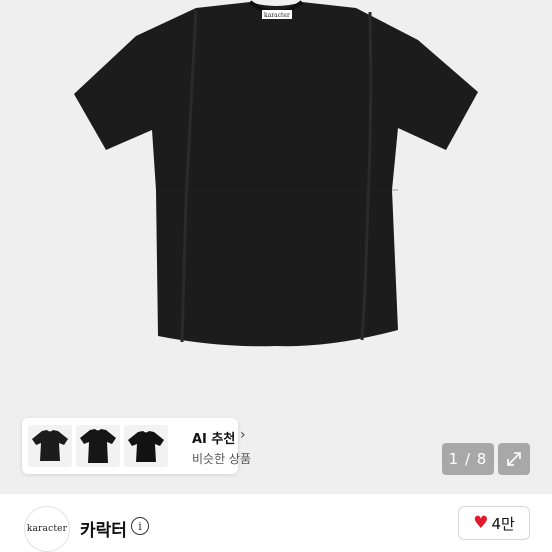  I want to click on like-button: ♥ 4만, so click(494, 523).